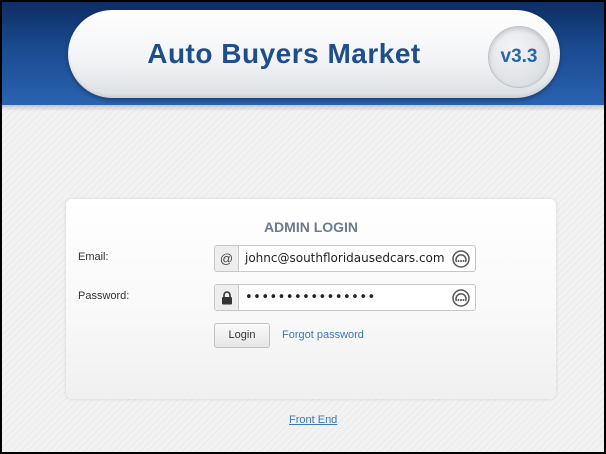 This screenshot has width=606, height=454. I want to click on password-label: Password:, so click(104, 296).